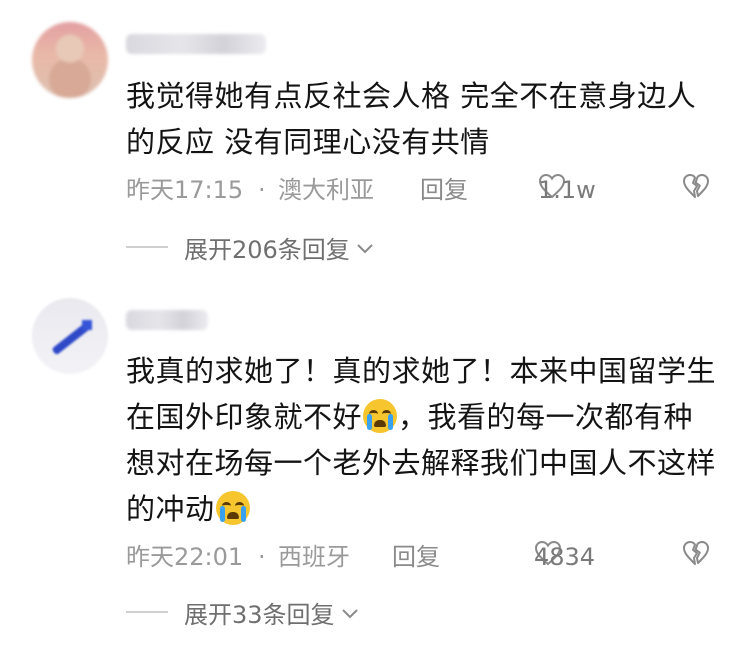 The image size is (750, 655). Describe the element at coordinates (314, 557) in the screenshot. I see `comment-location: 西班牙` at that location.